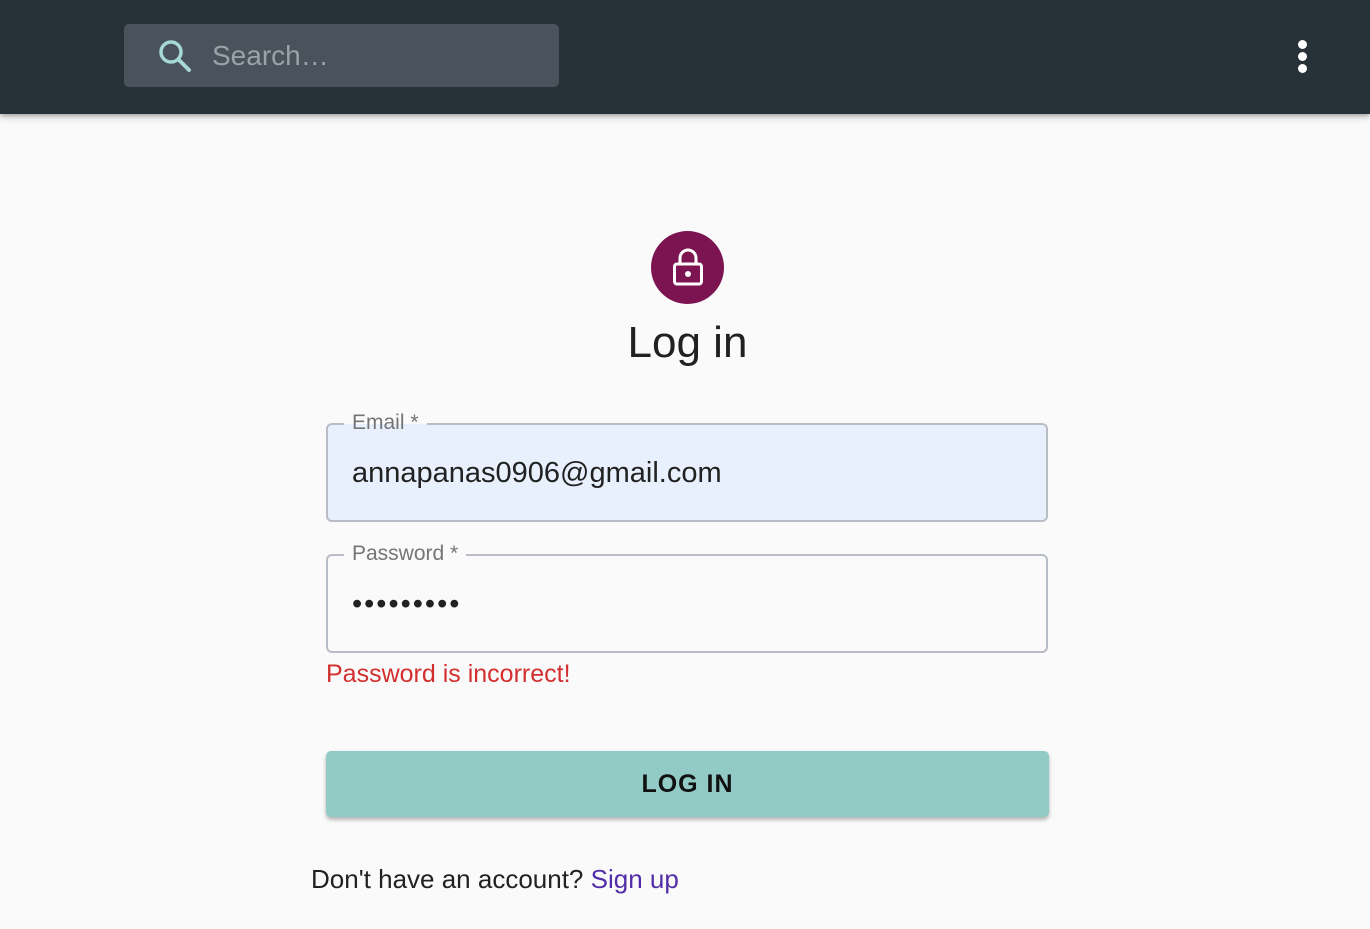  Describe the element at coordinates (687, 473) in the screenshot. I see `email-input` at that location.